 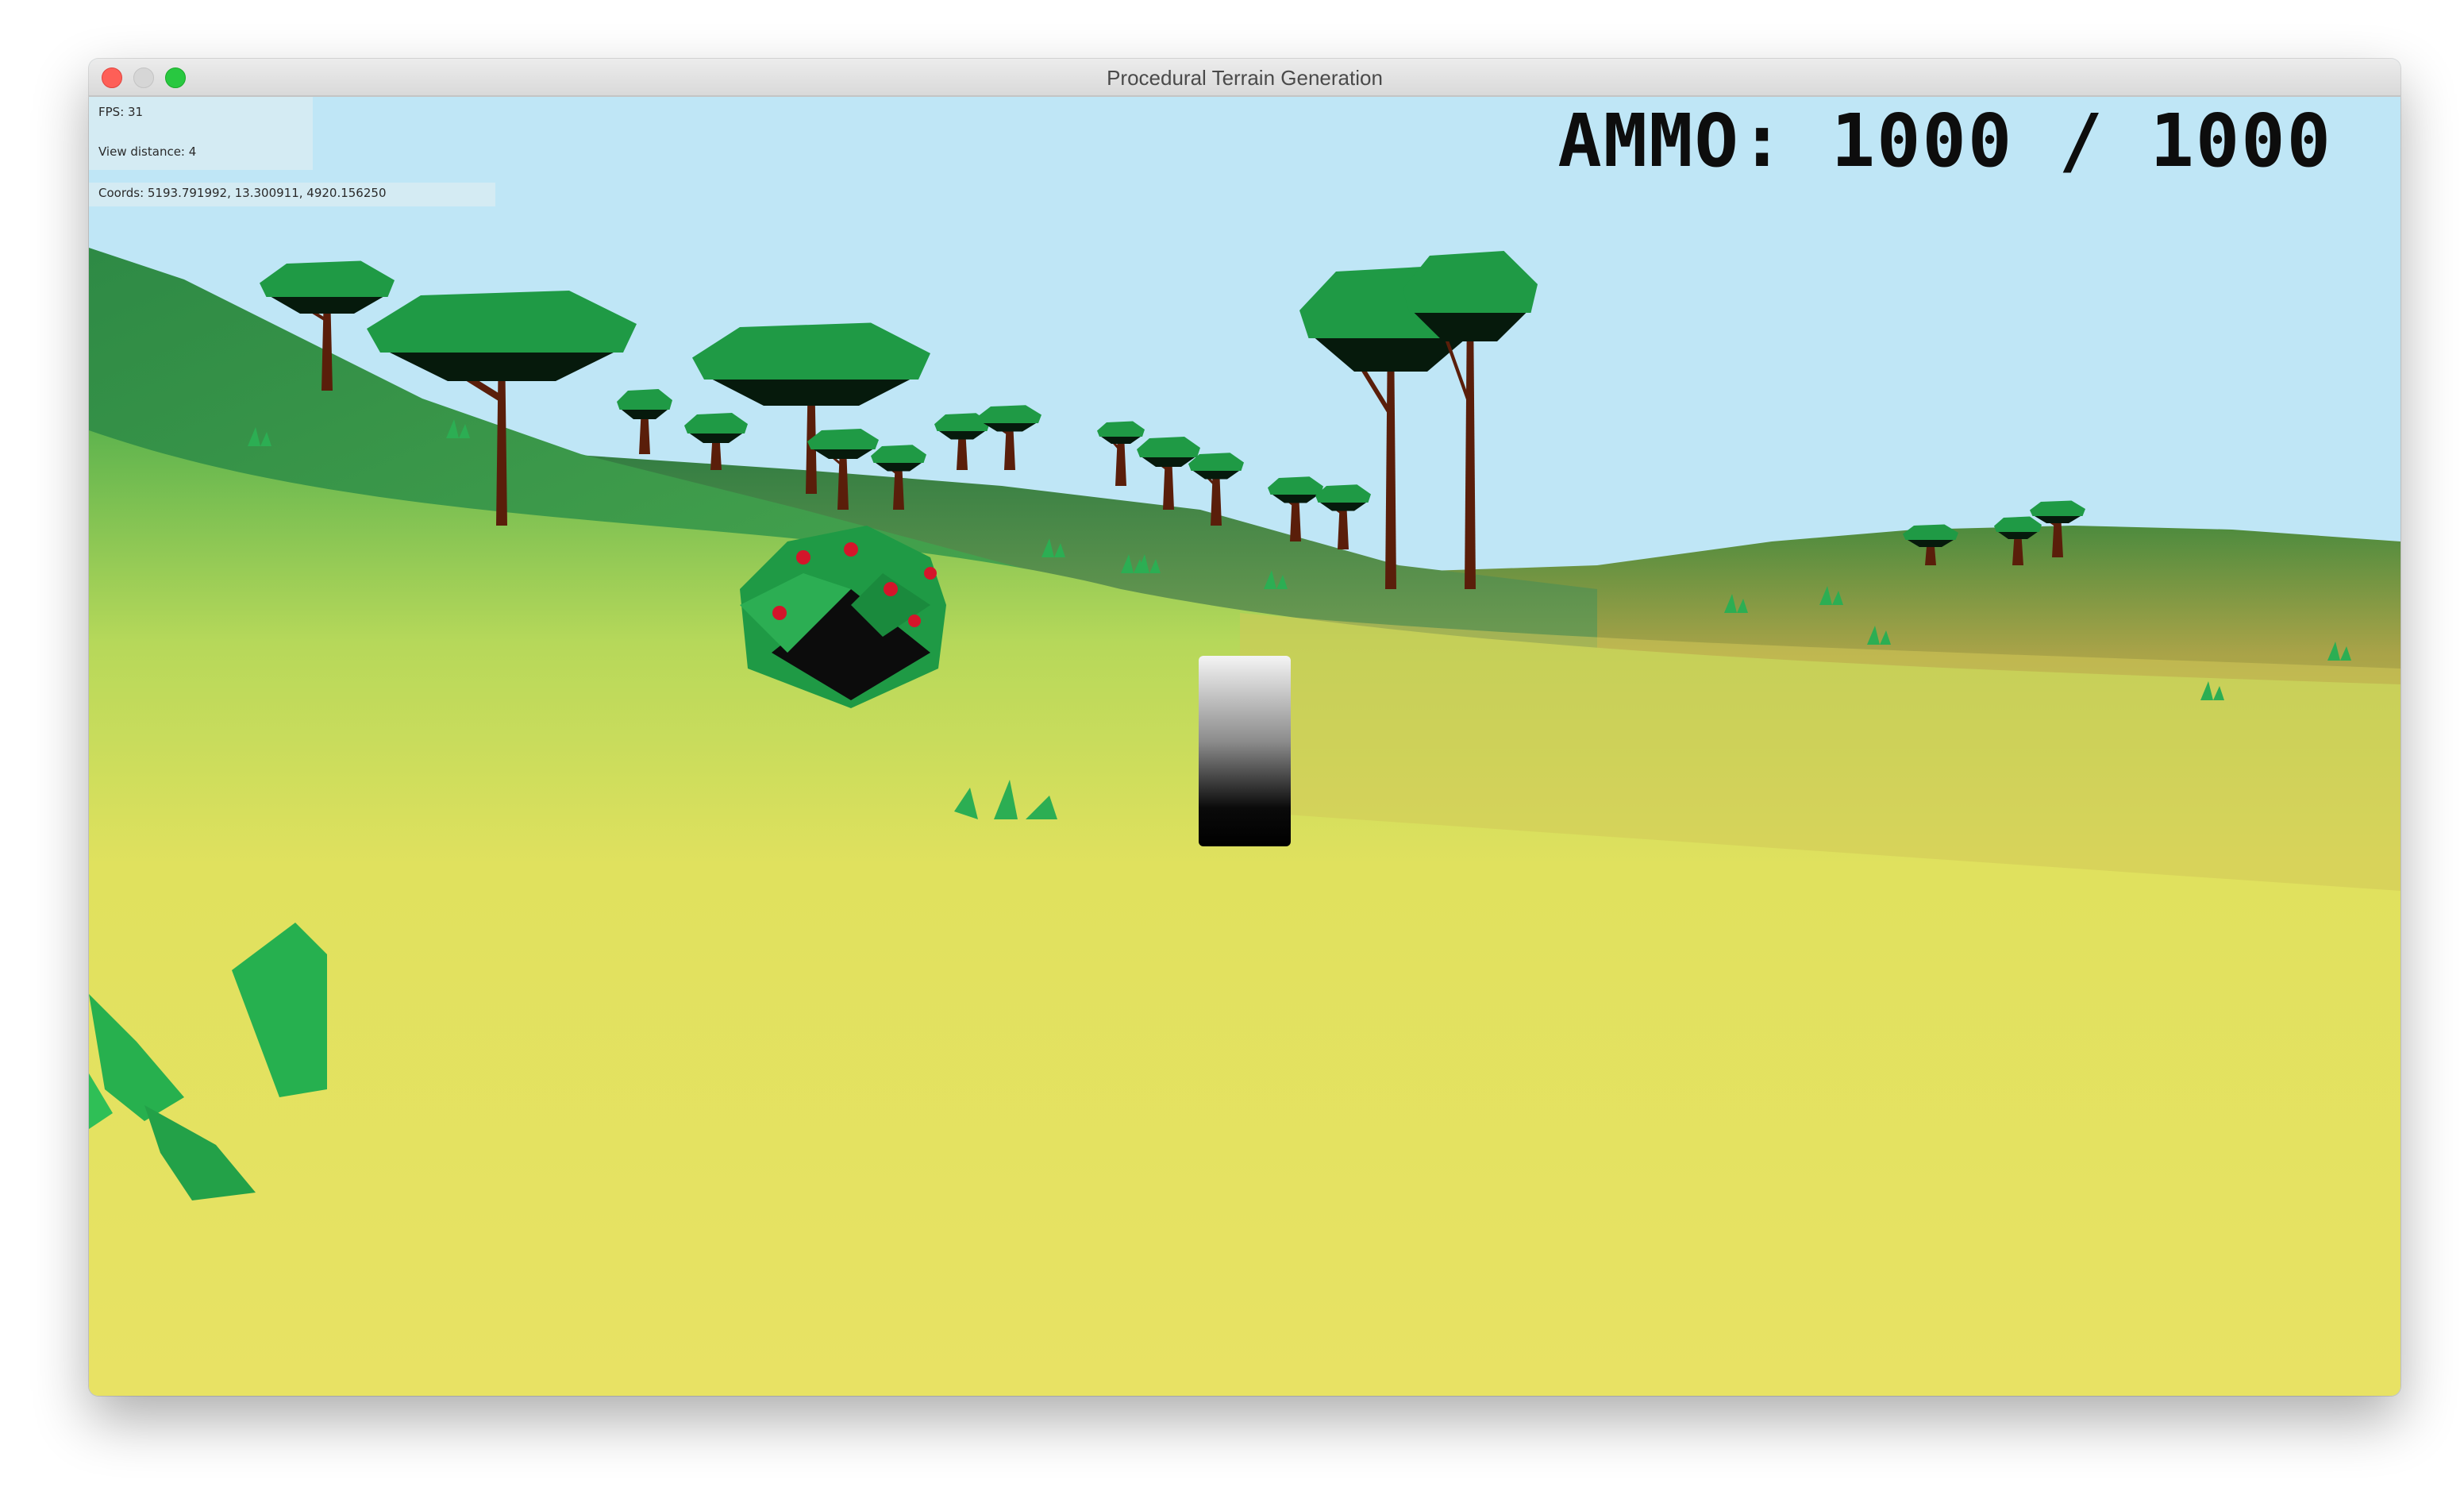 I want to click on gradient-pillar, so click(x=1245, y=751).